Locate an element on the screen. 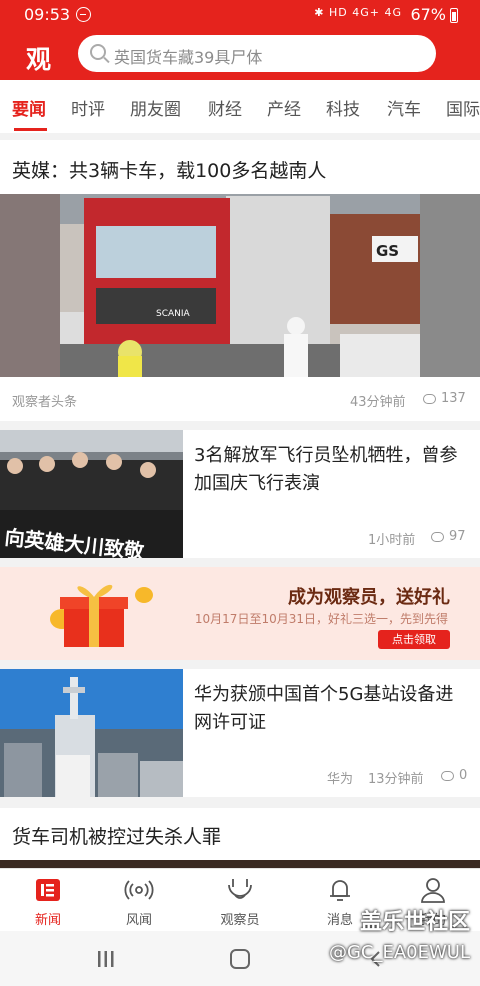  tab-industry: 产经 is located at coordinates (284, 107).